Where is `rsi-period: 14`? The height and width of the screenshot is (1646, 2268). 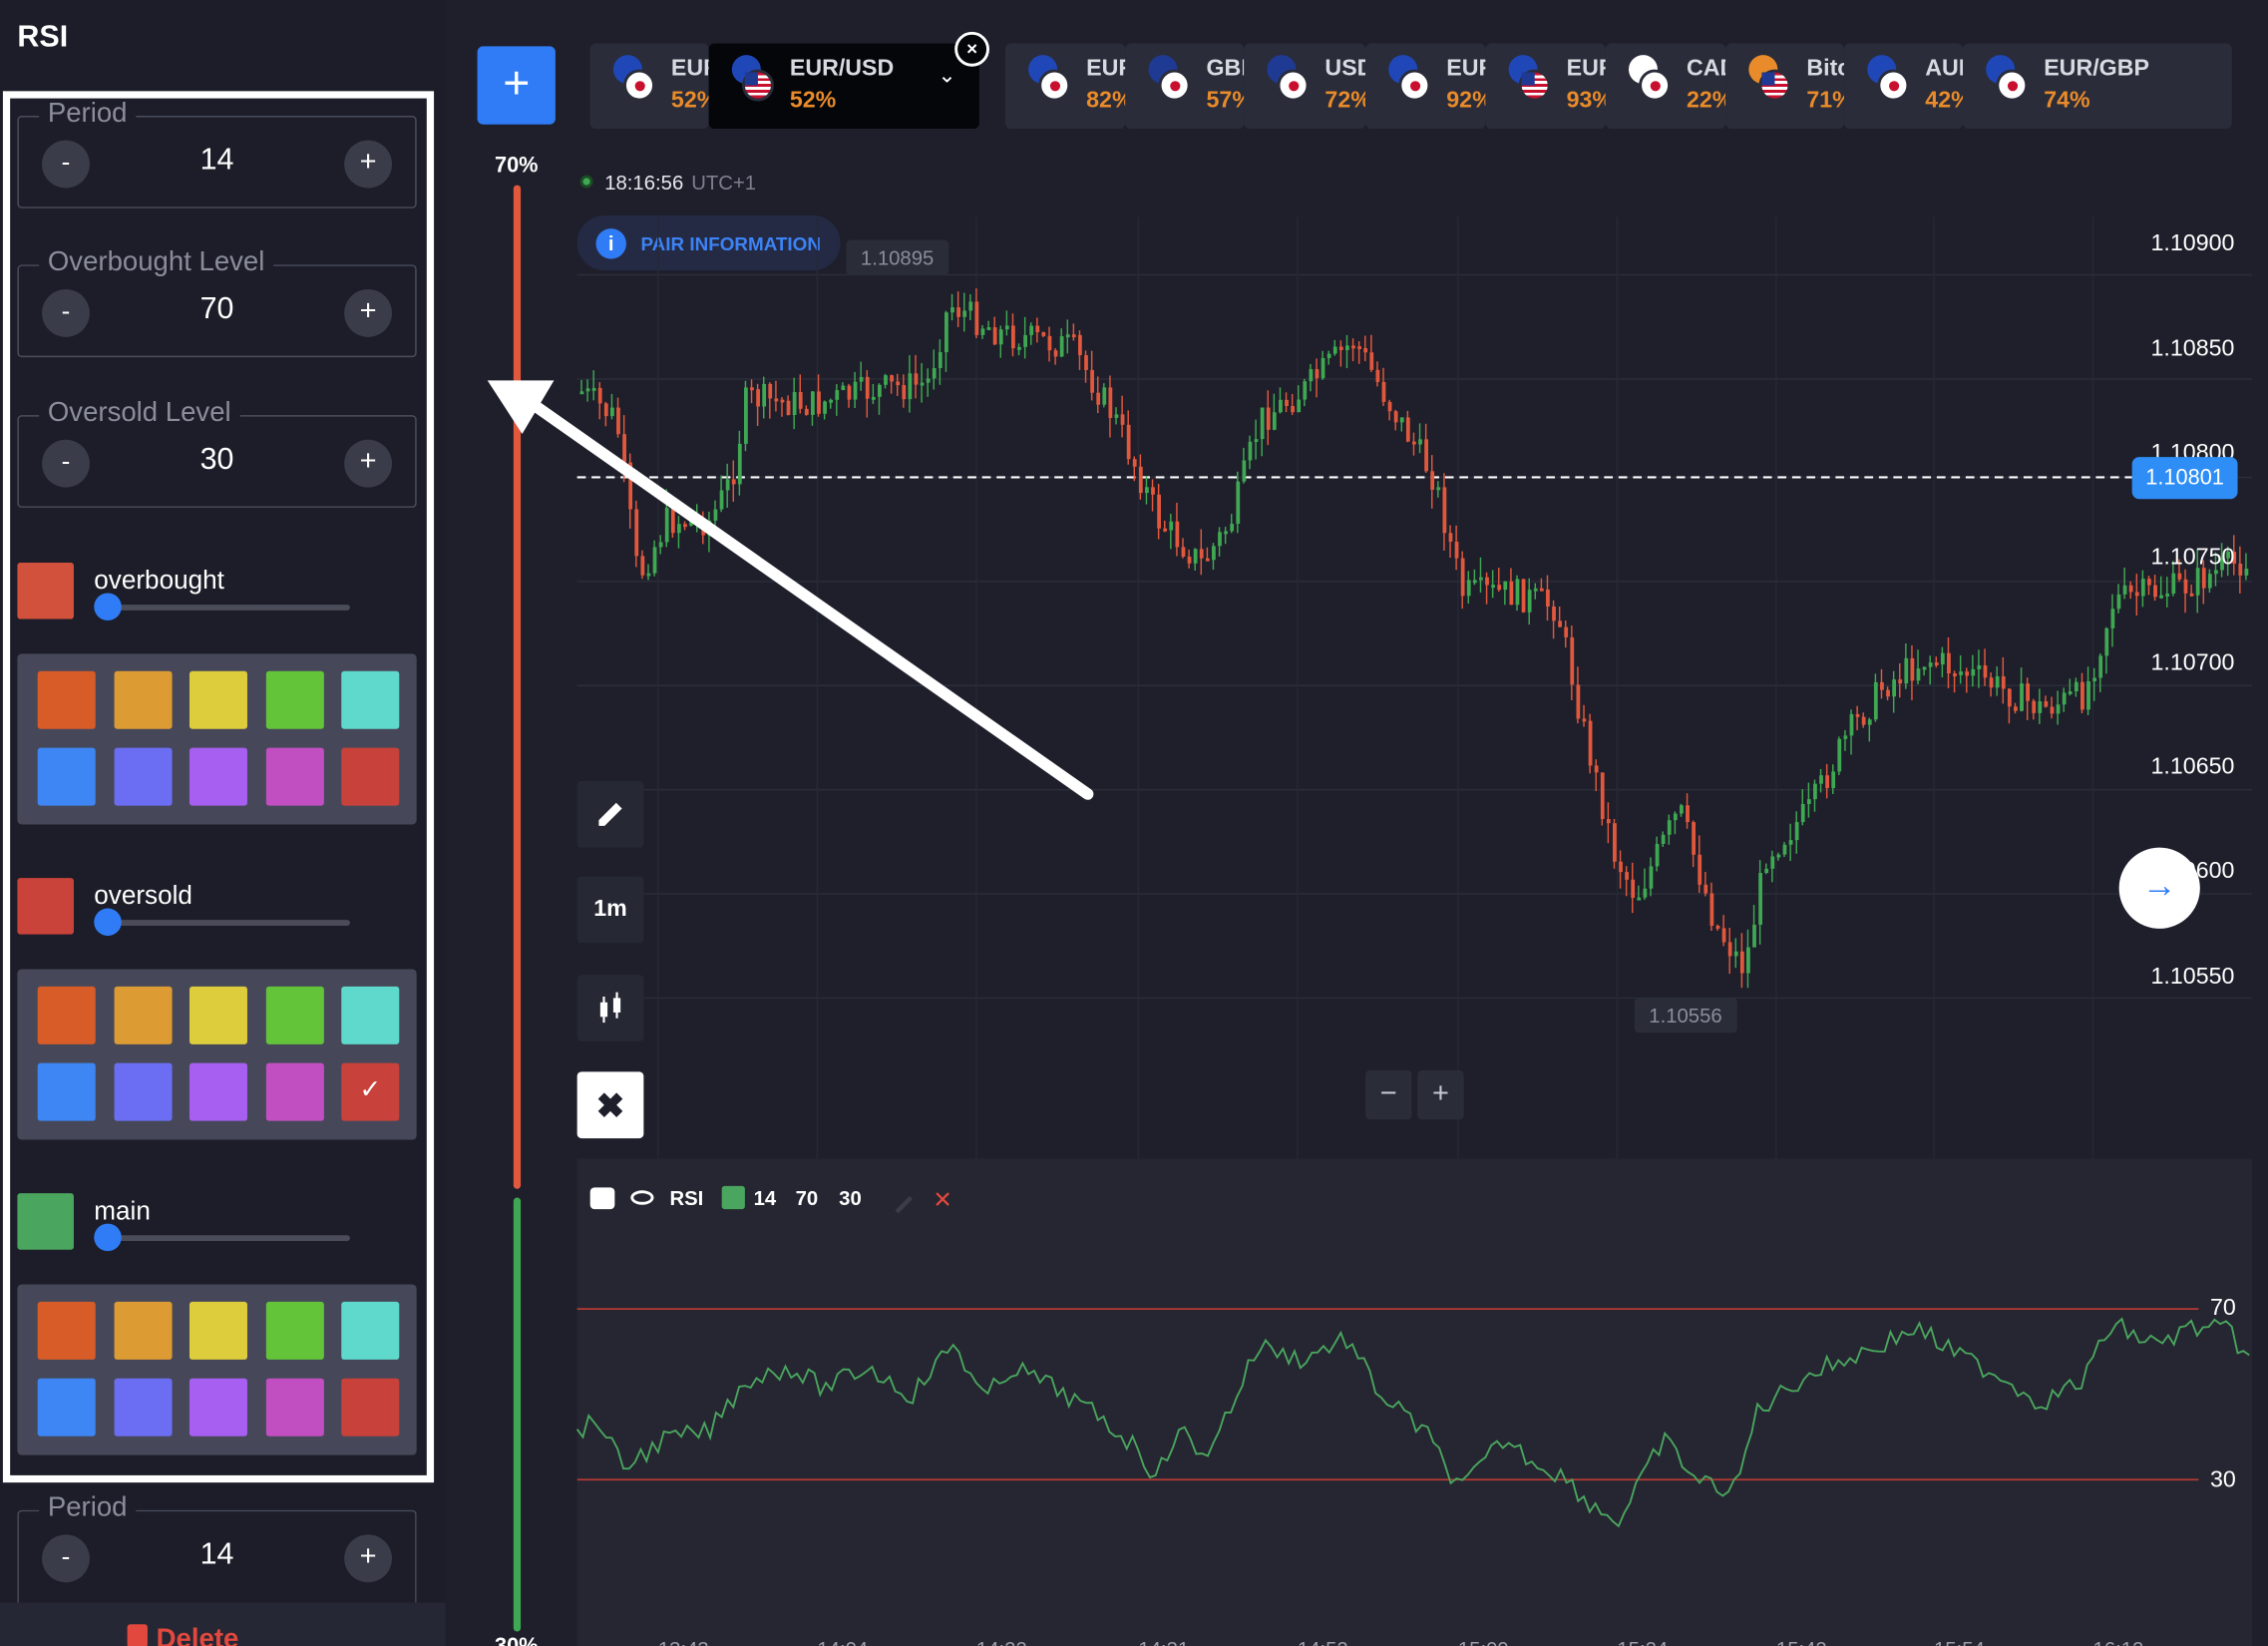
rsi-period: 14 is located at coordinates (765, 1197).